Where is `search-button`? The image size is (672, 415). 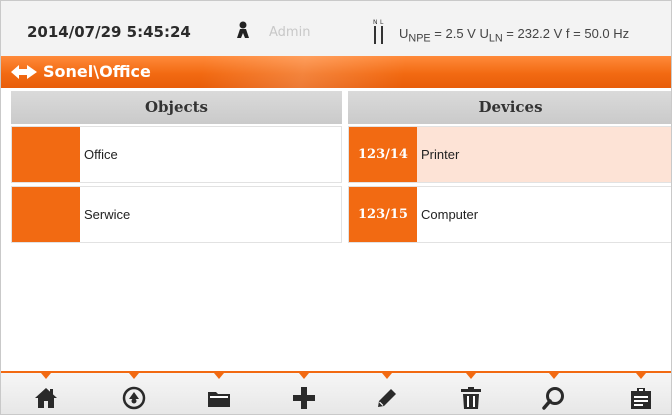
search-button is located at coordinates (554, 393).